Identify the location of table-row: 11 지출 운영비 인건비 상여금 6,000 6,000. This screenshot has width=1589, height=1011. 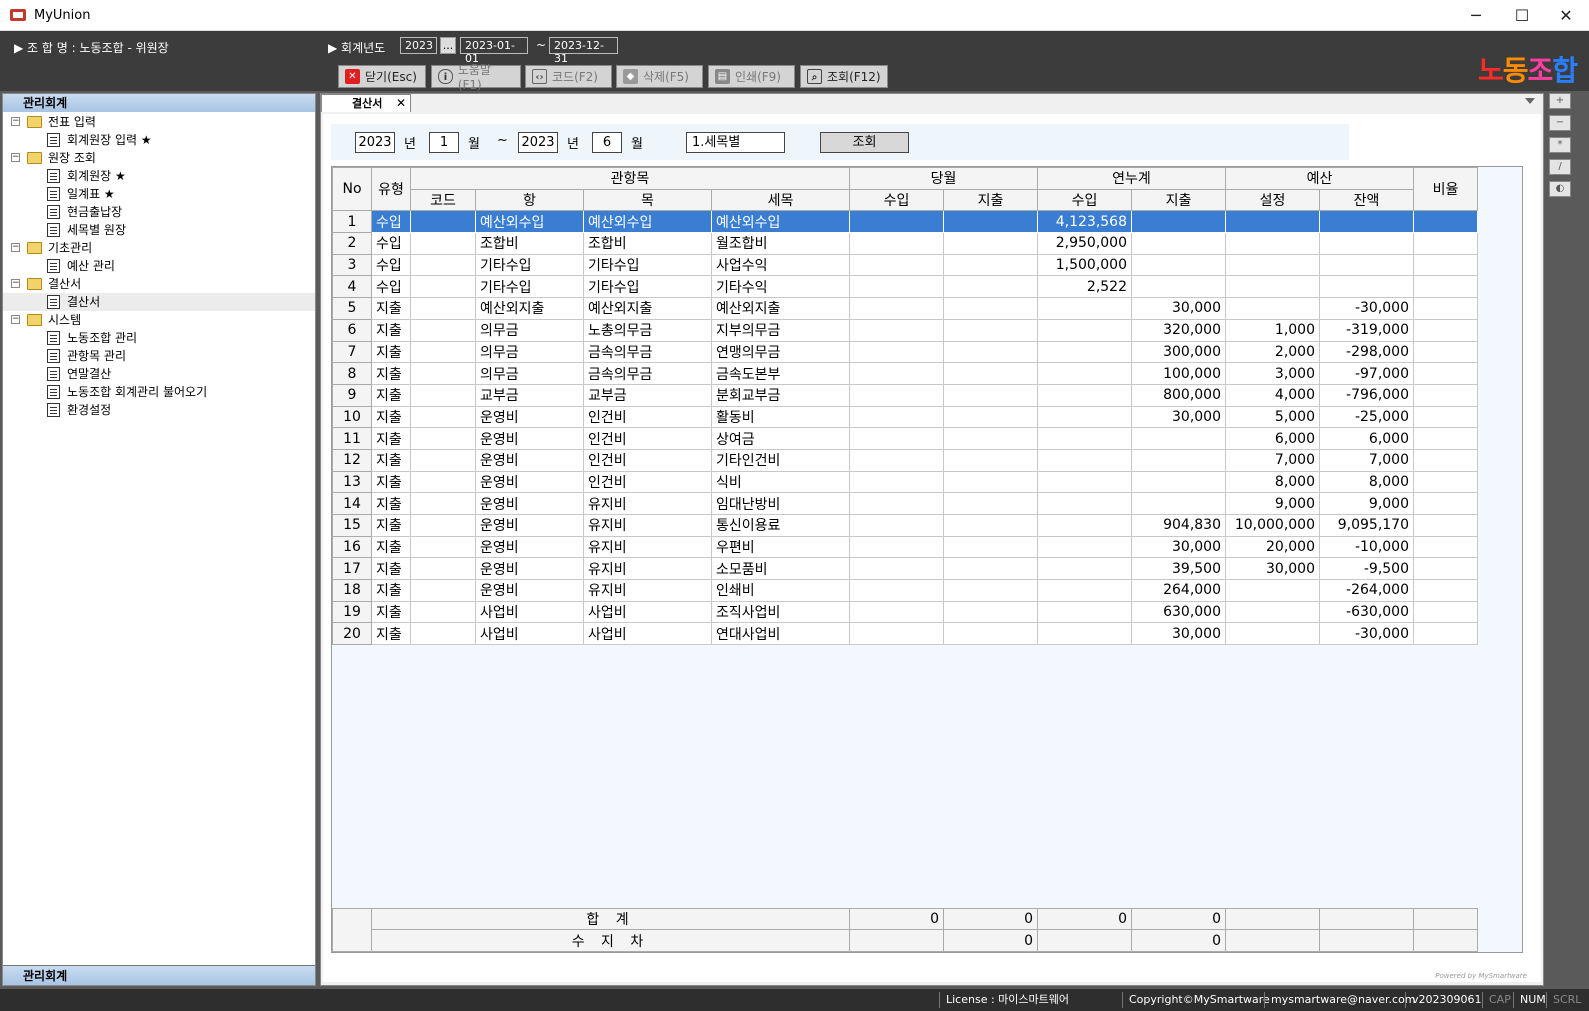
(905, 438).